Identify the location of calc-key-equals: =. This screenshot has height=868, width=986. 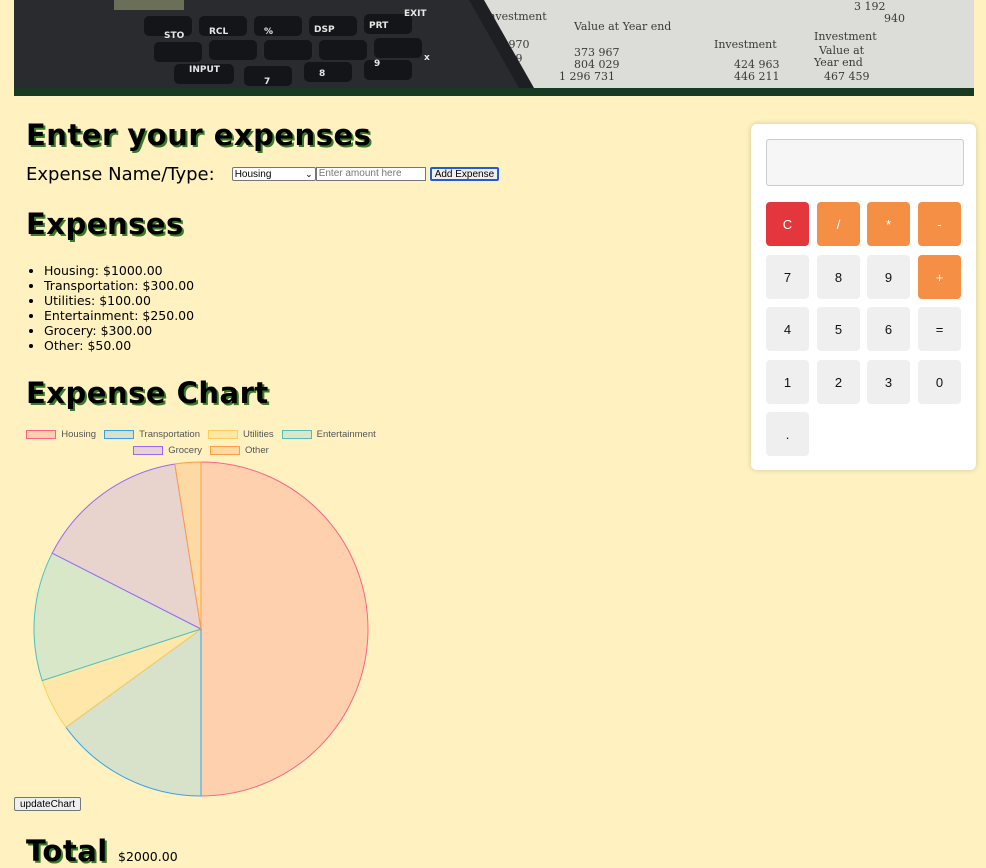
(939, 329).